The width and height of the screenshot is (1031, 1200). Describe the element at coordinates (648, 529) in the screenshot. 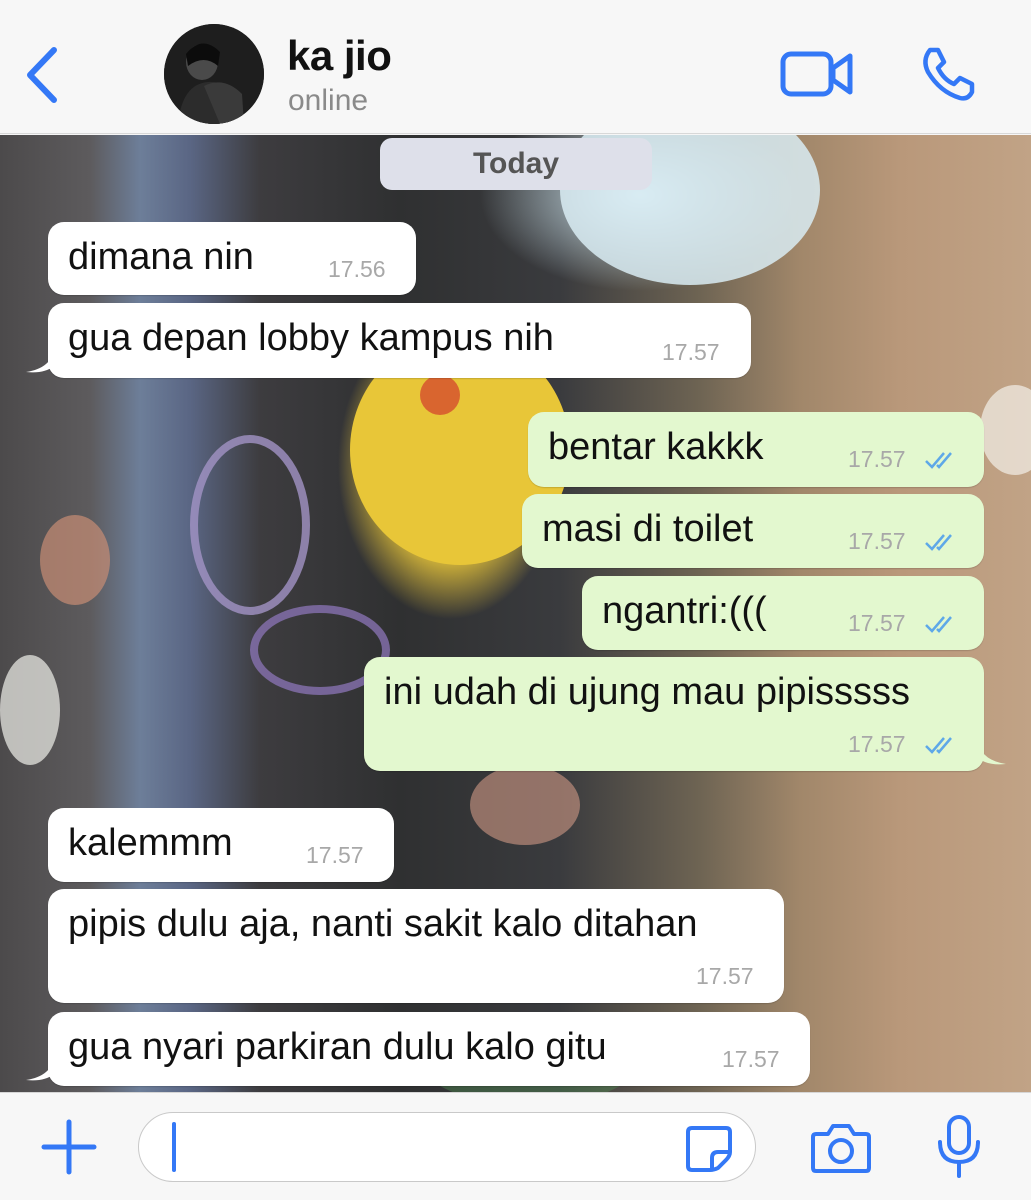

I see `message-text: masi di toilet` at that location.